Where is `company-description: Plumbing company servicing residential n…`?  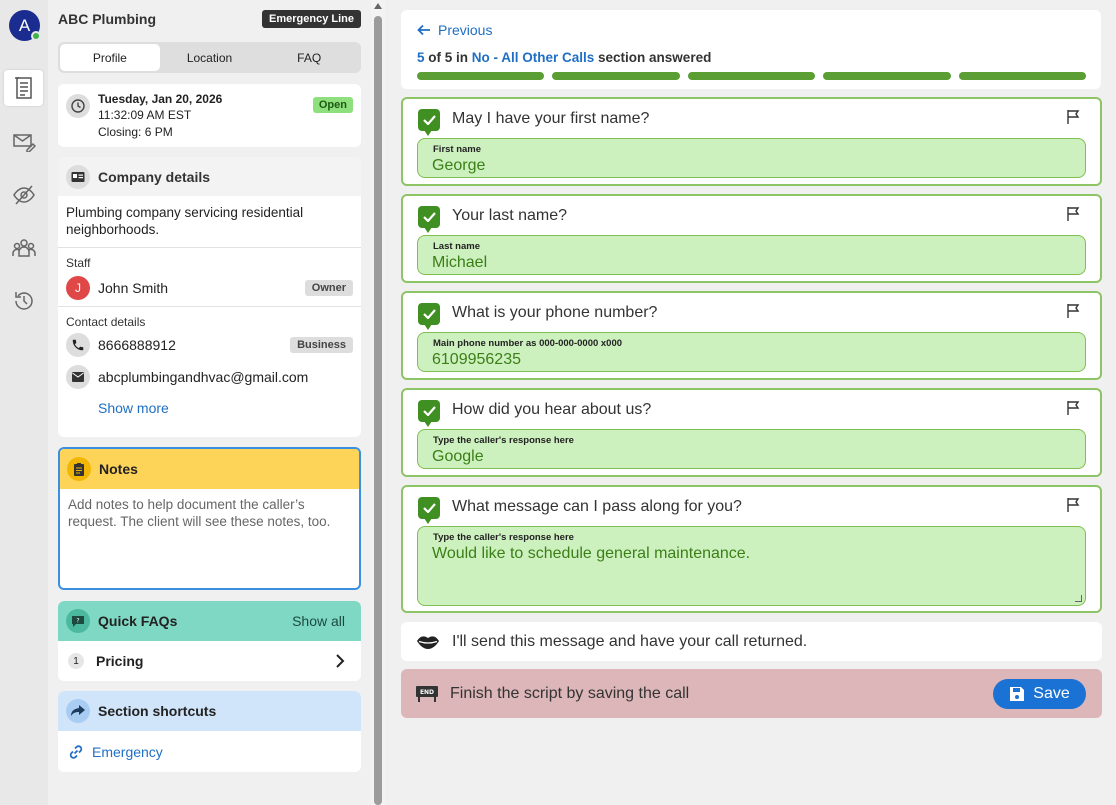 company-description: Plumbing company servicing residential n… is located at coordinates (209, 222).